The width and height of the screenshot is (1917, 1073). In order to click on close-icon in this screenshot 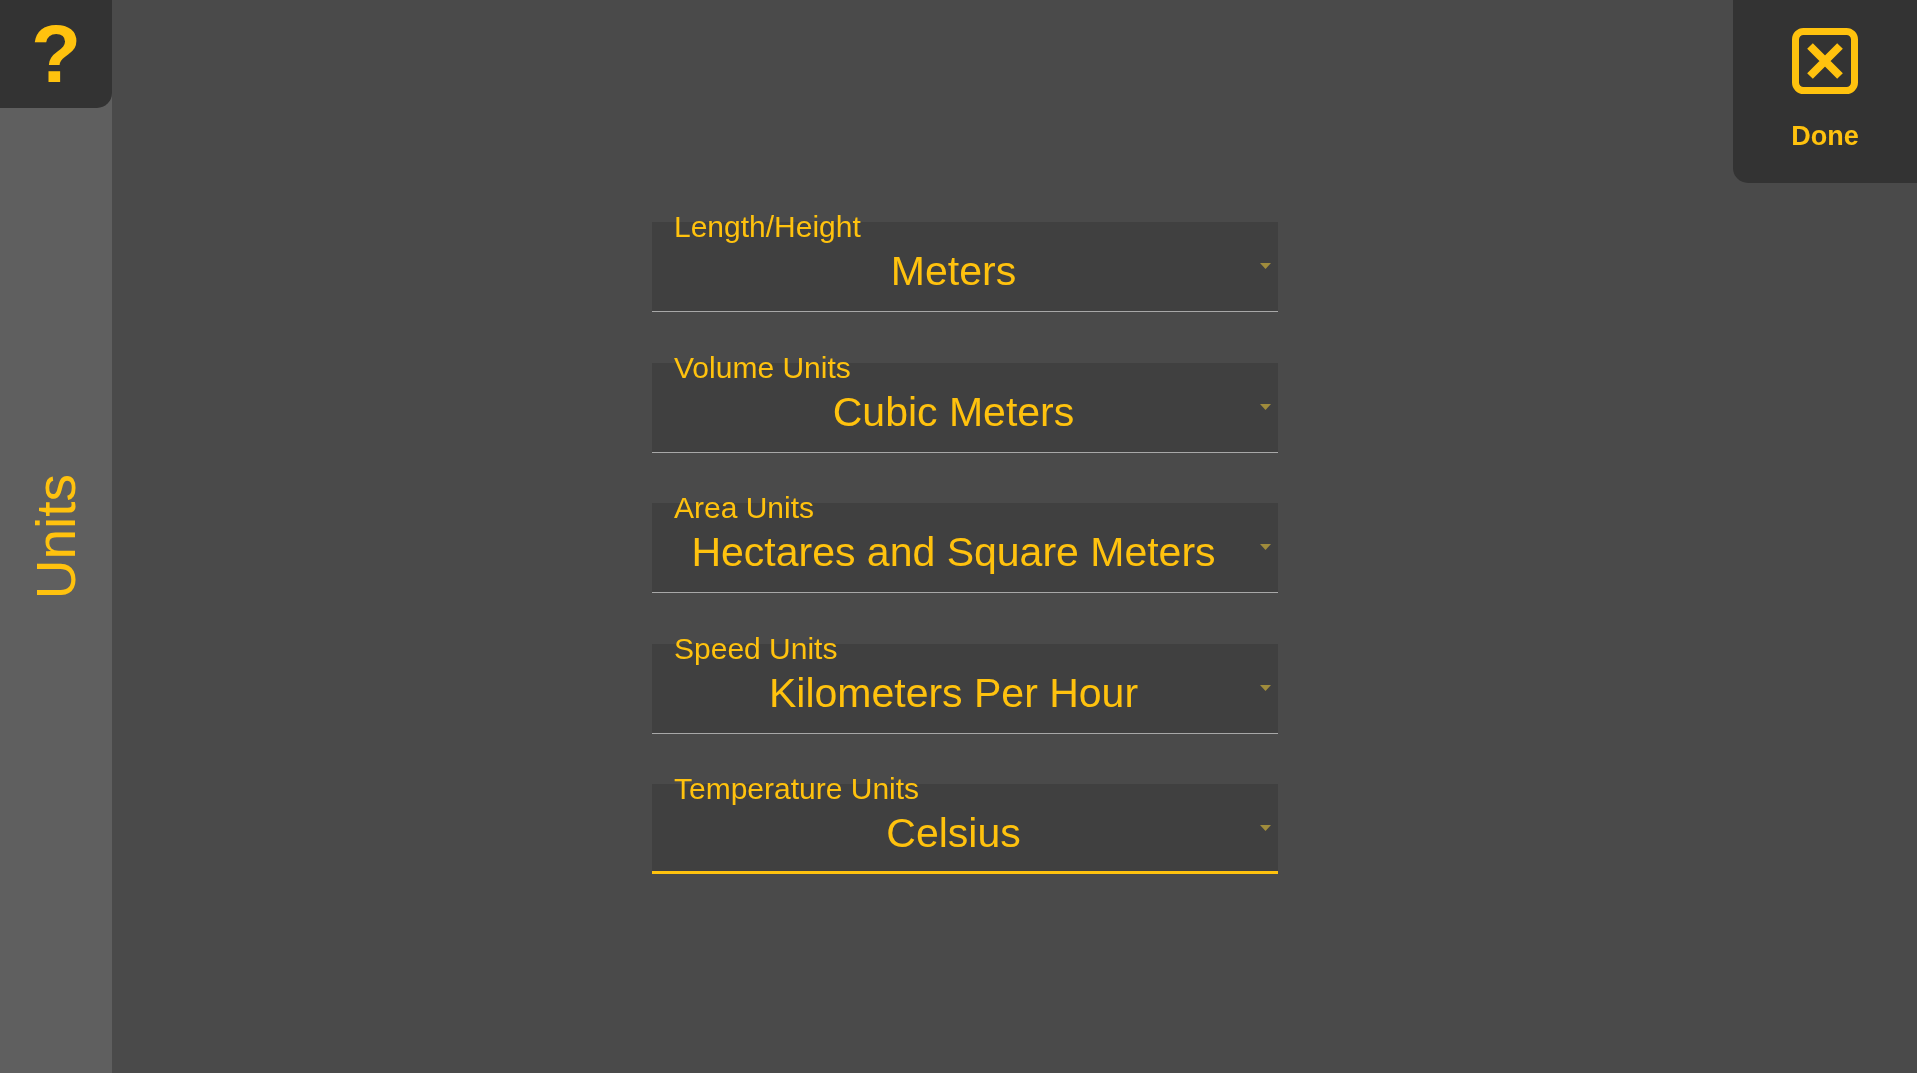, I will do `click(1825, 61)`.